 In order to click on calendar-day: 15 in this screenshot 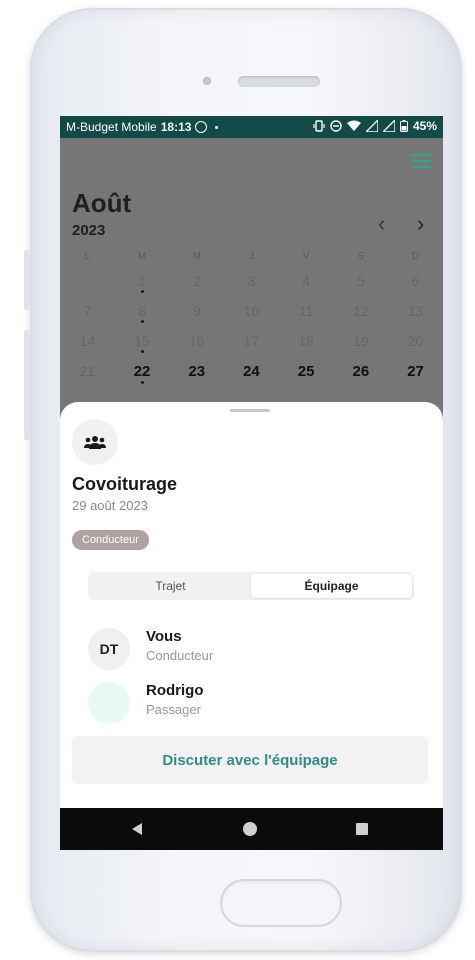, I will do `click(142, 343)`.